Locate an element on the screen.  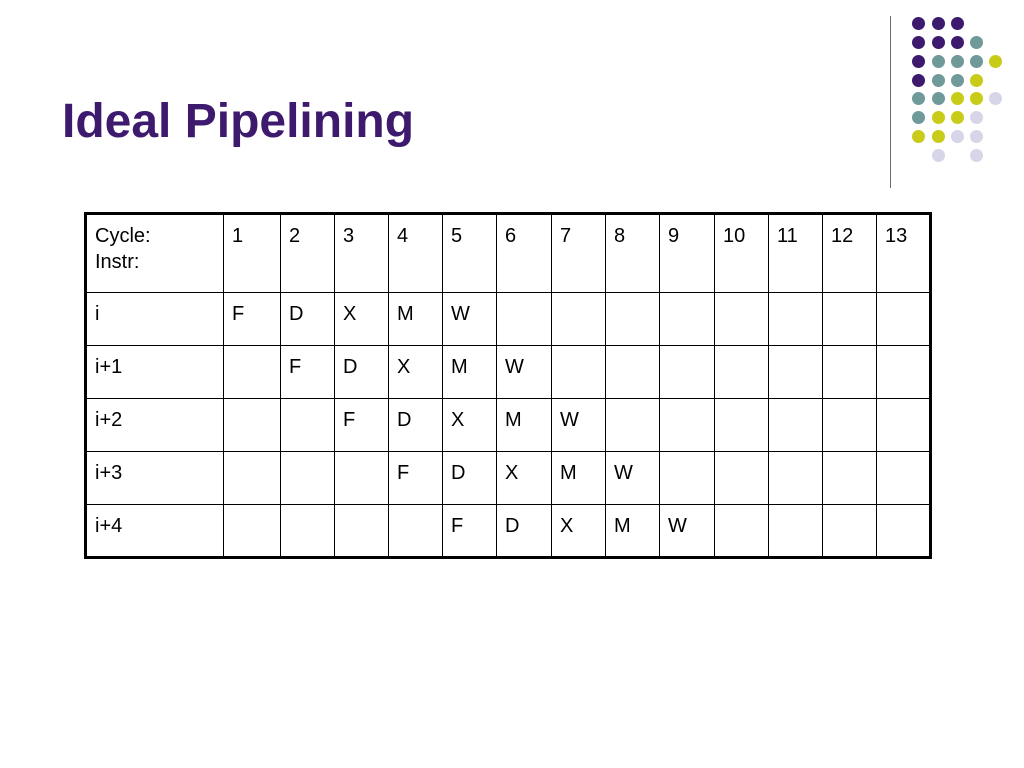
cycle-header-cell: 6 is located at coordinates (524, 253).